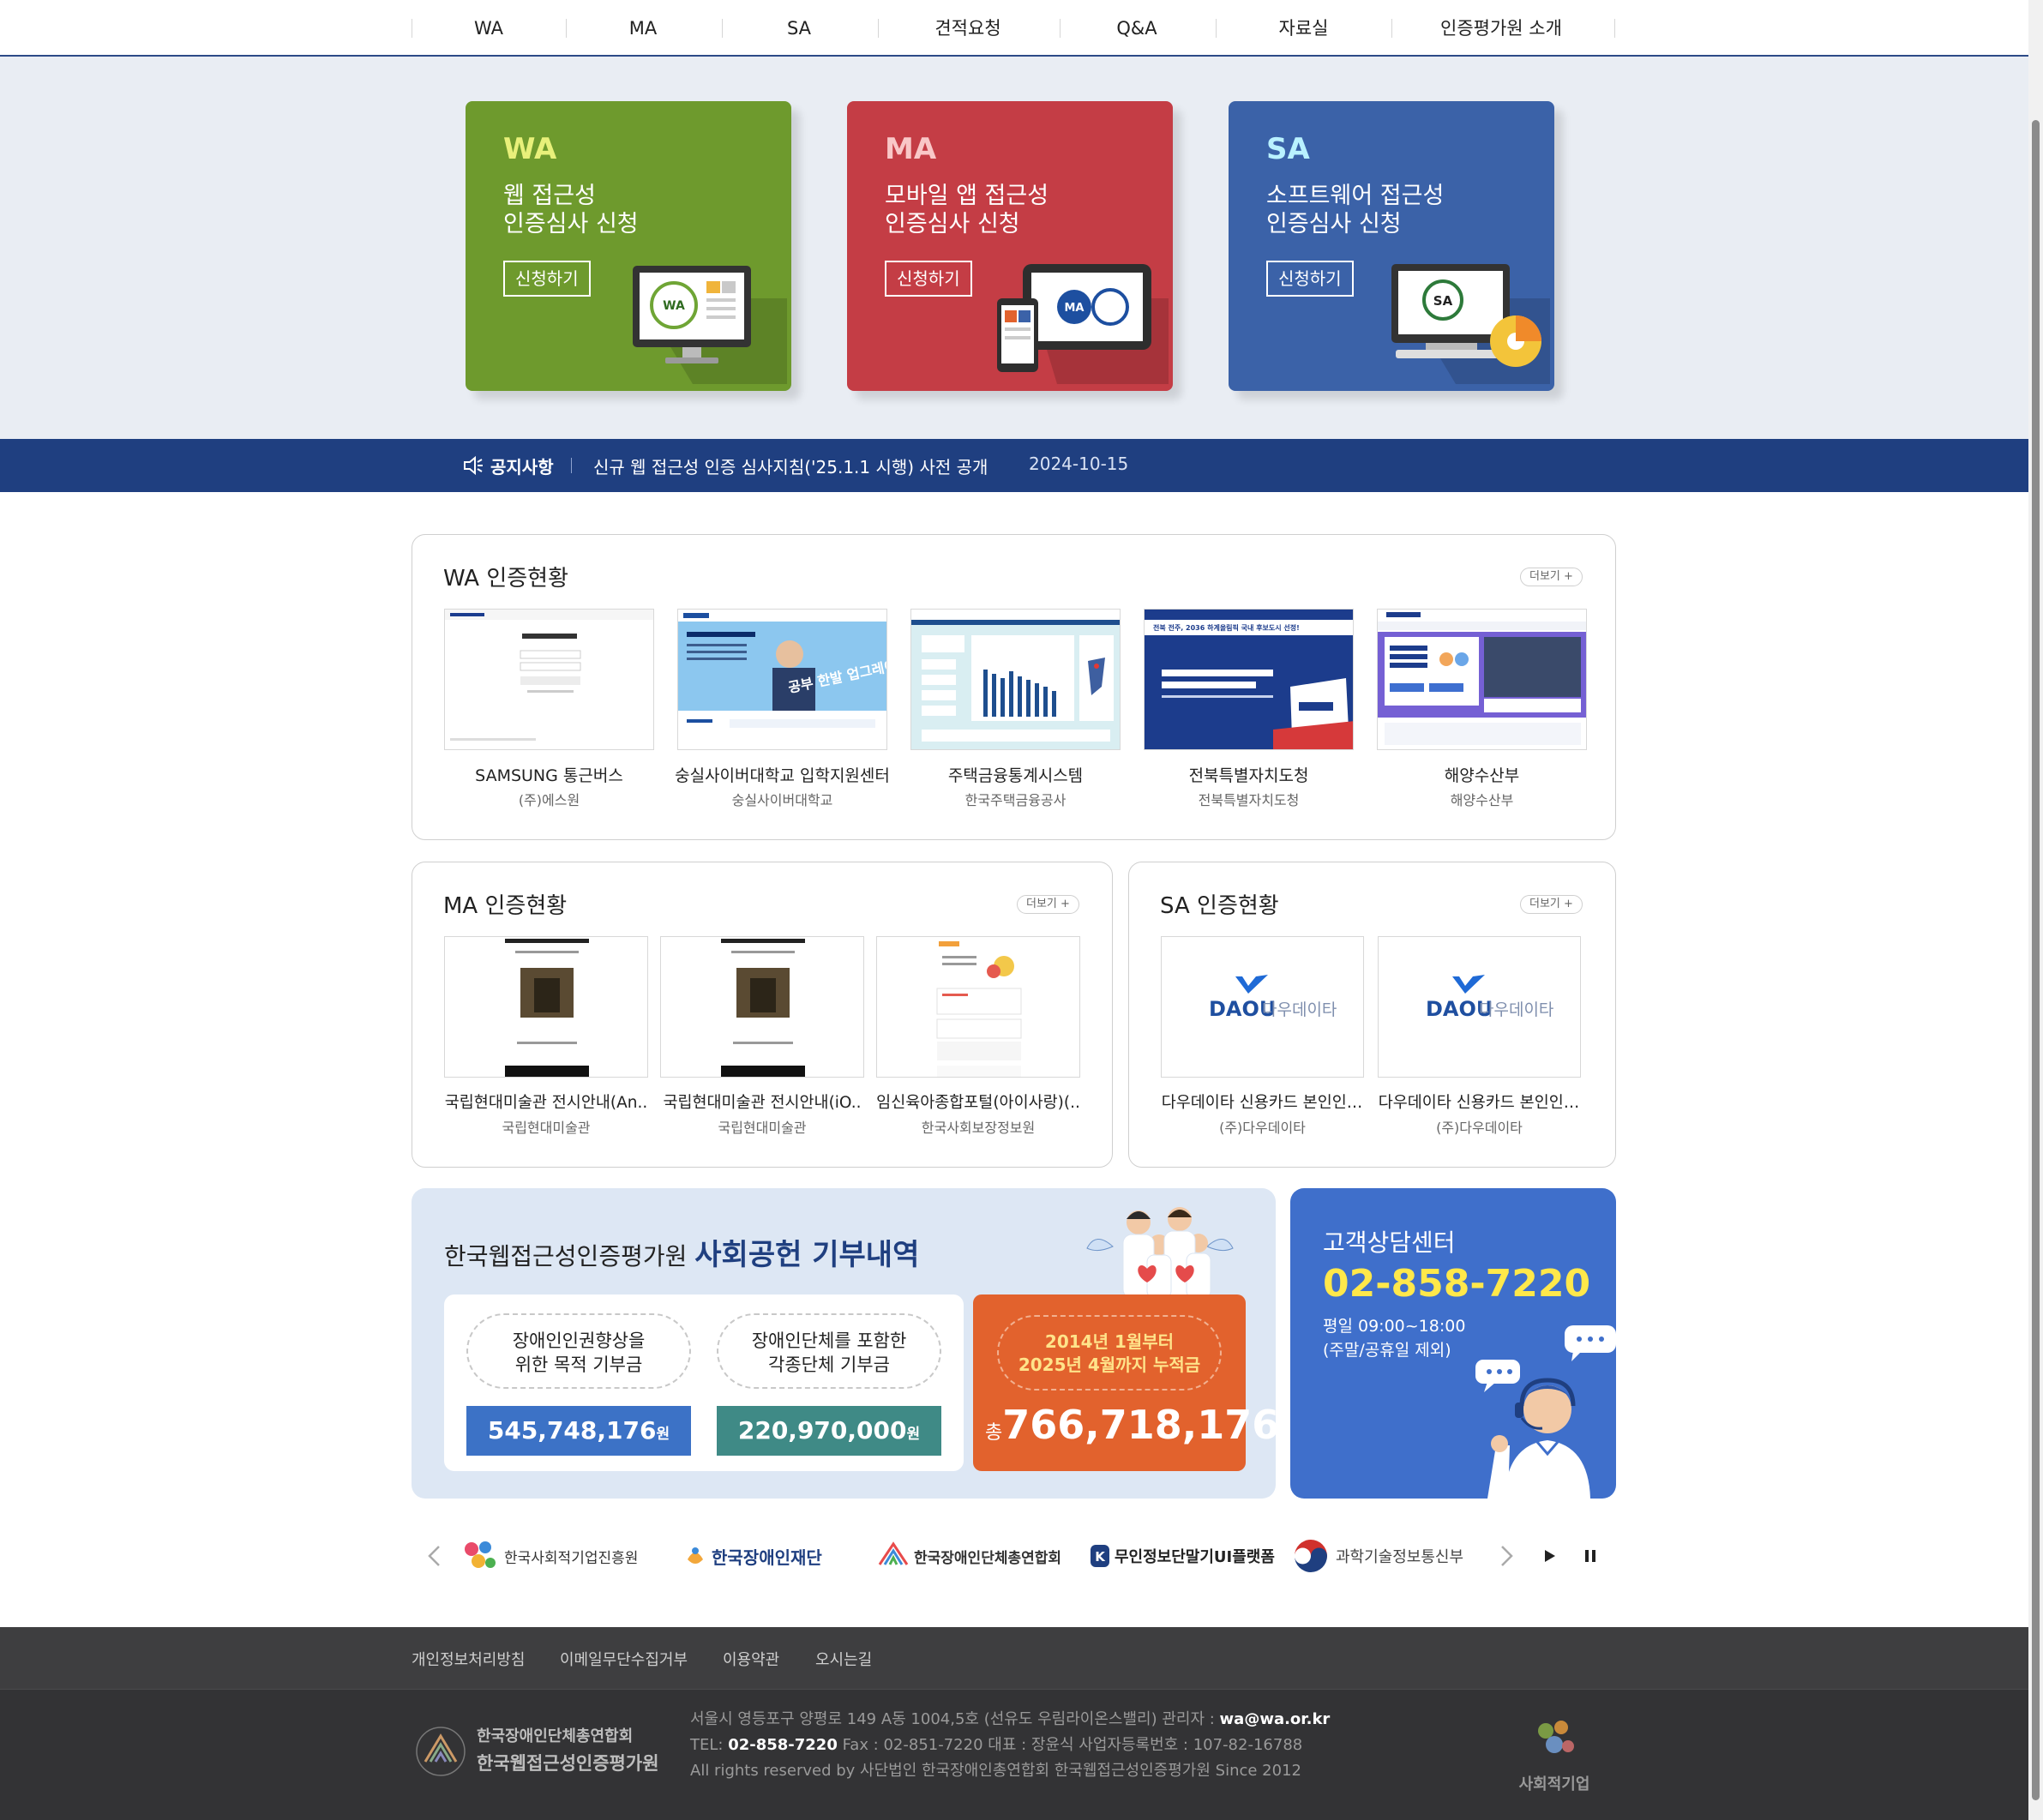  What do you see at coordinates (1137, 28) in the screenshot?
I see `nav-item-qna: Q&A` at bounding box center [1137, 28].